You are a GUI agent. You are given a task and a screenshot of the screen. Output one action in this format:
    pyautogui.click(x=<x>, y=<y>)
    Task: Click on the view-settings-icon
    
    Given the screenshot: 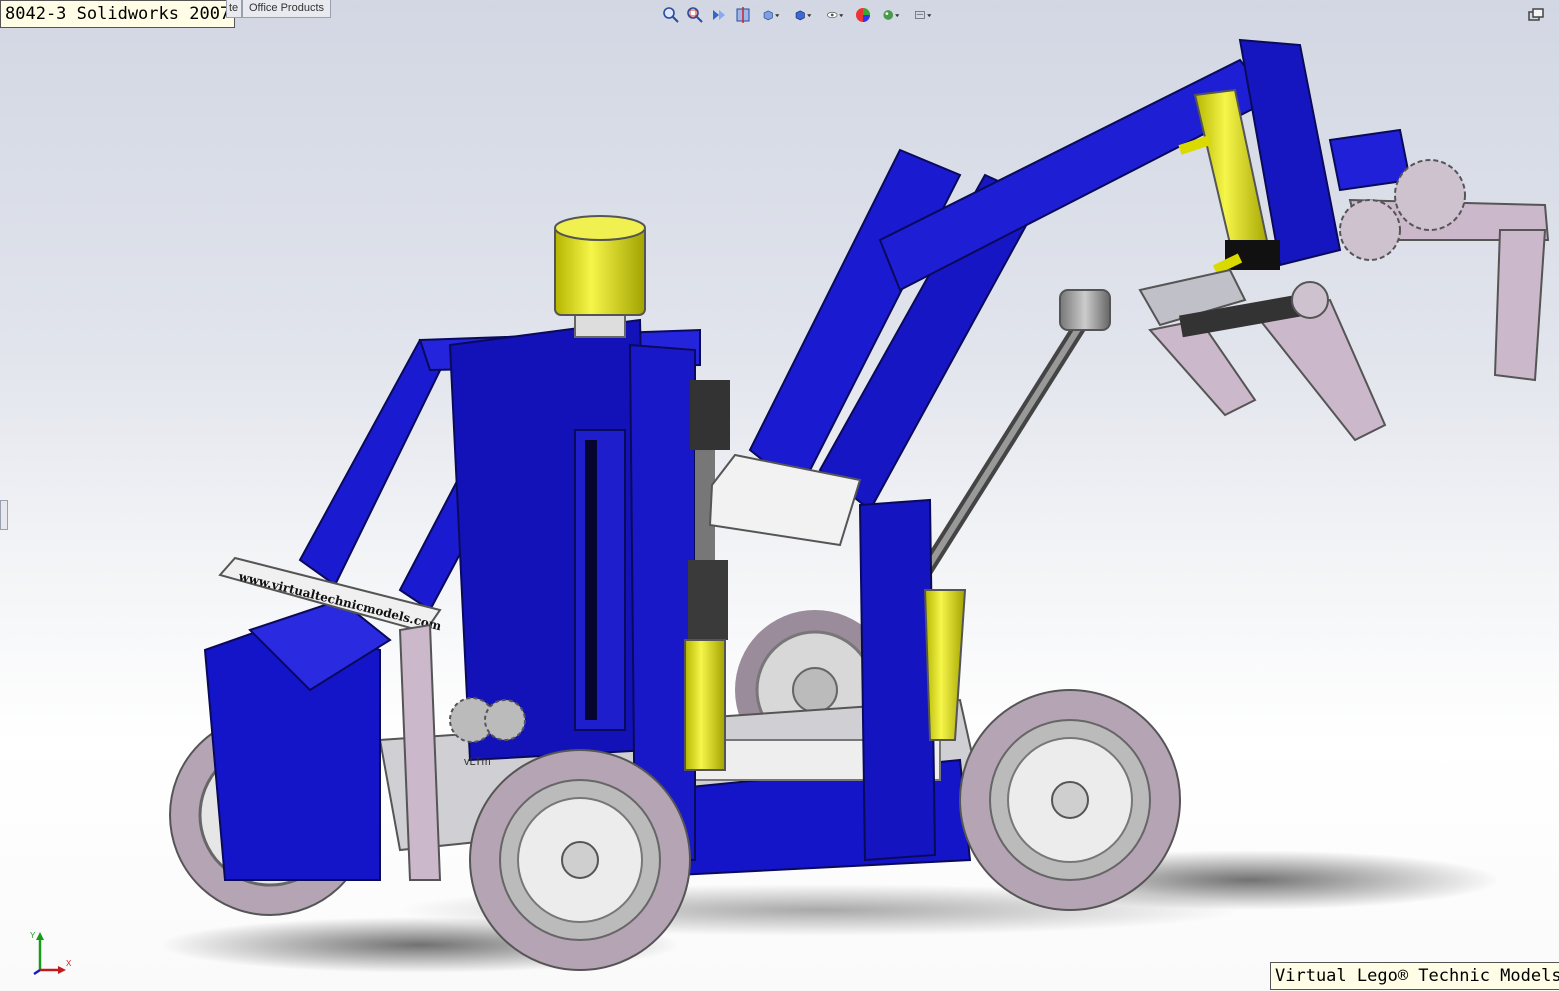 What is the action you would take?
    pyautogui.click(x=923, y=15)
    